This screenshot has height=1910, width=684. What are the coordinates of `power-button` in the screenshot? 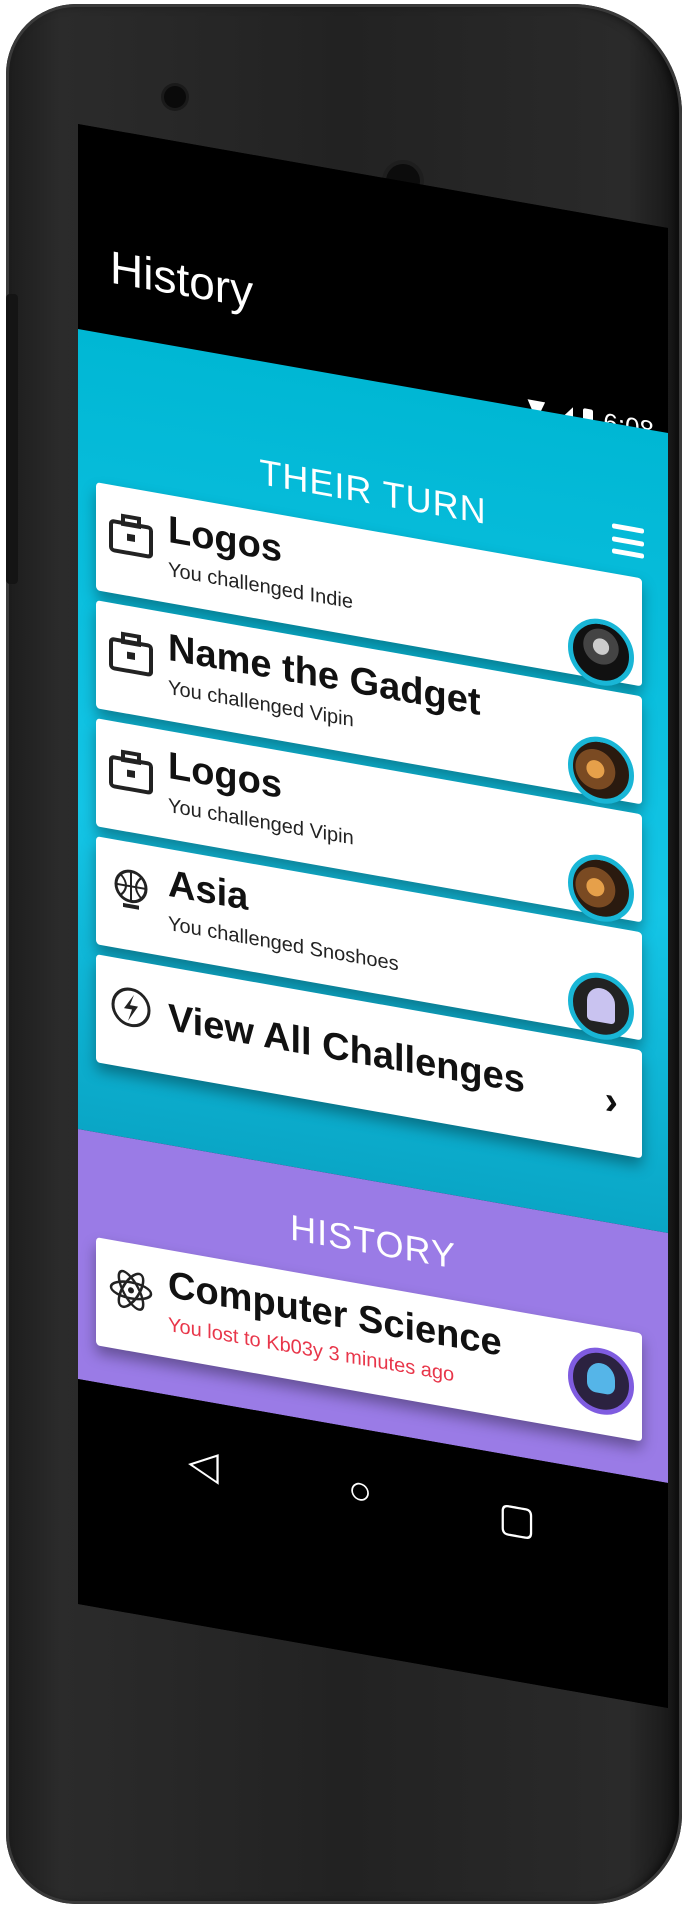 It's located at (12, 439).